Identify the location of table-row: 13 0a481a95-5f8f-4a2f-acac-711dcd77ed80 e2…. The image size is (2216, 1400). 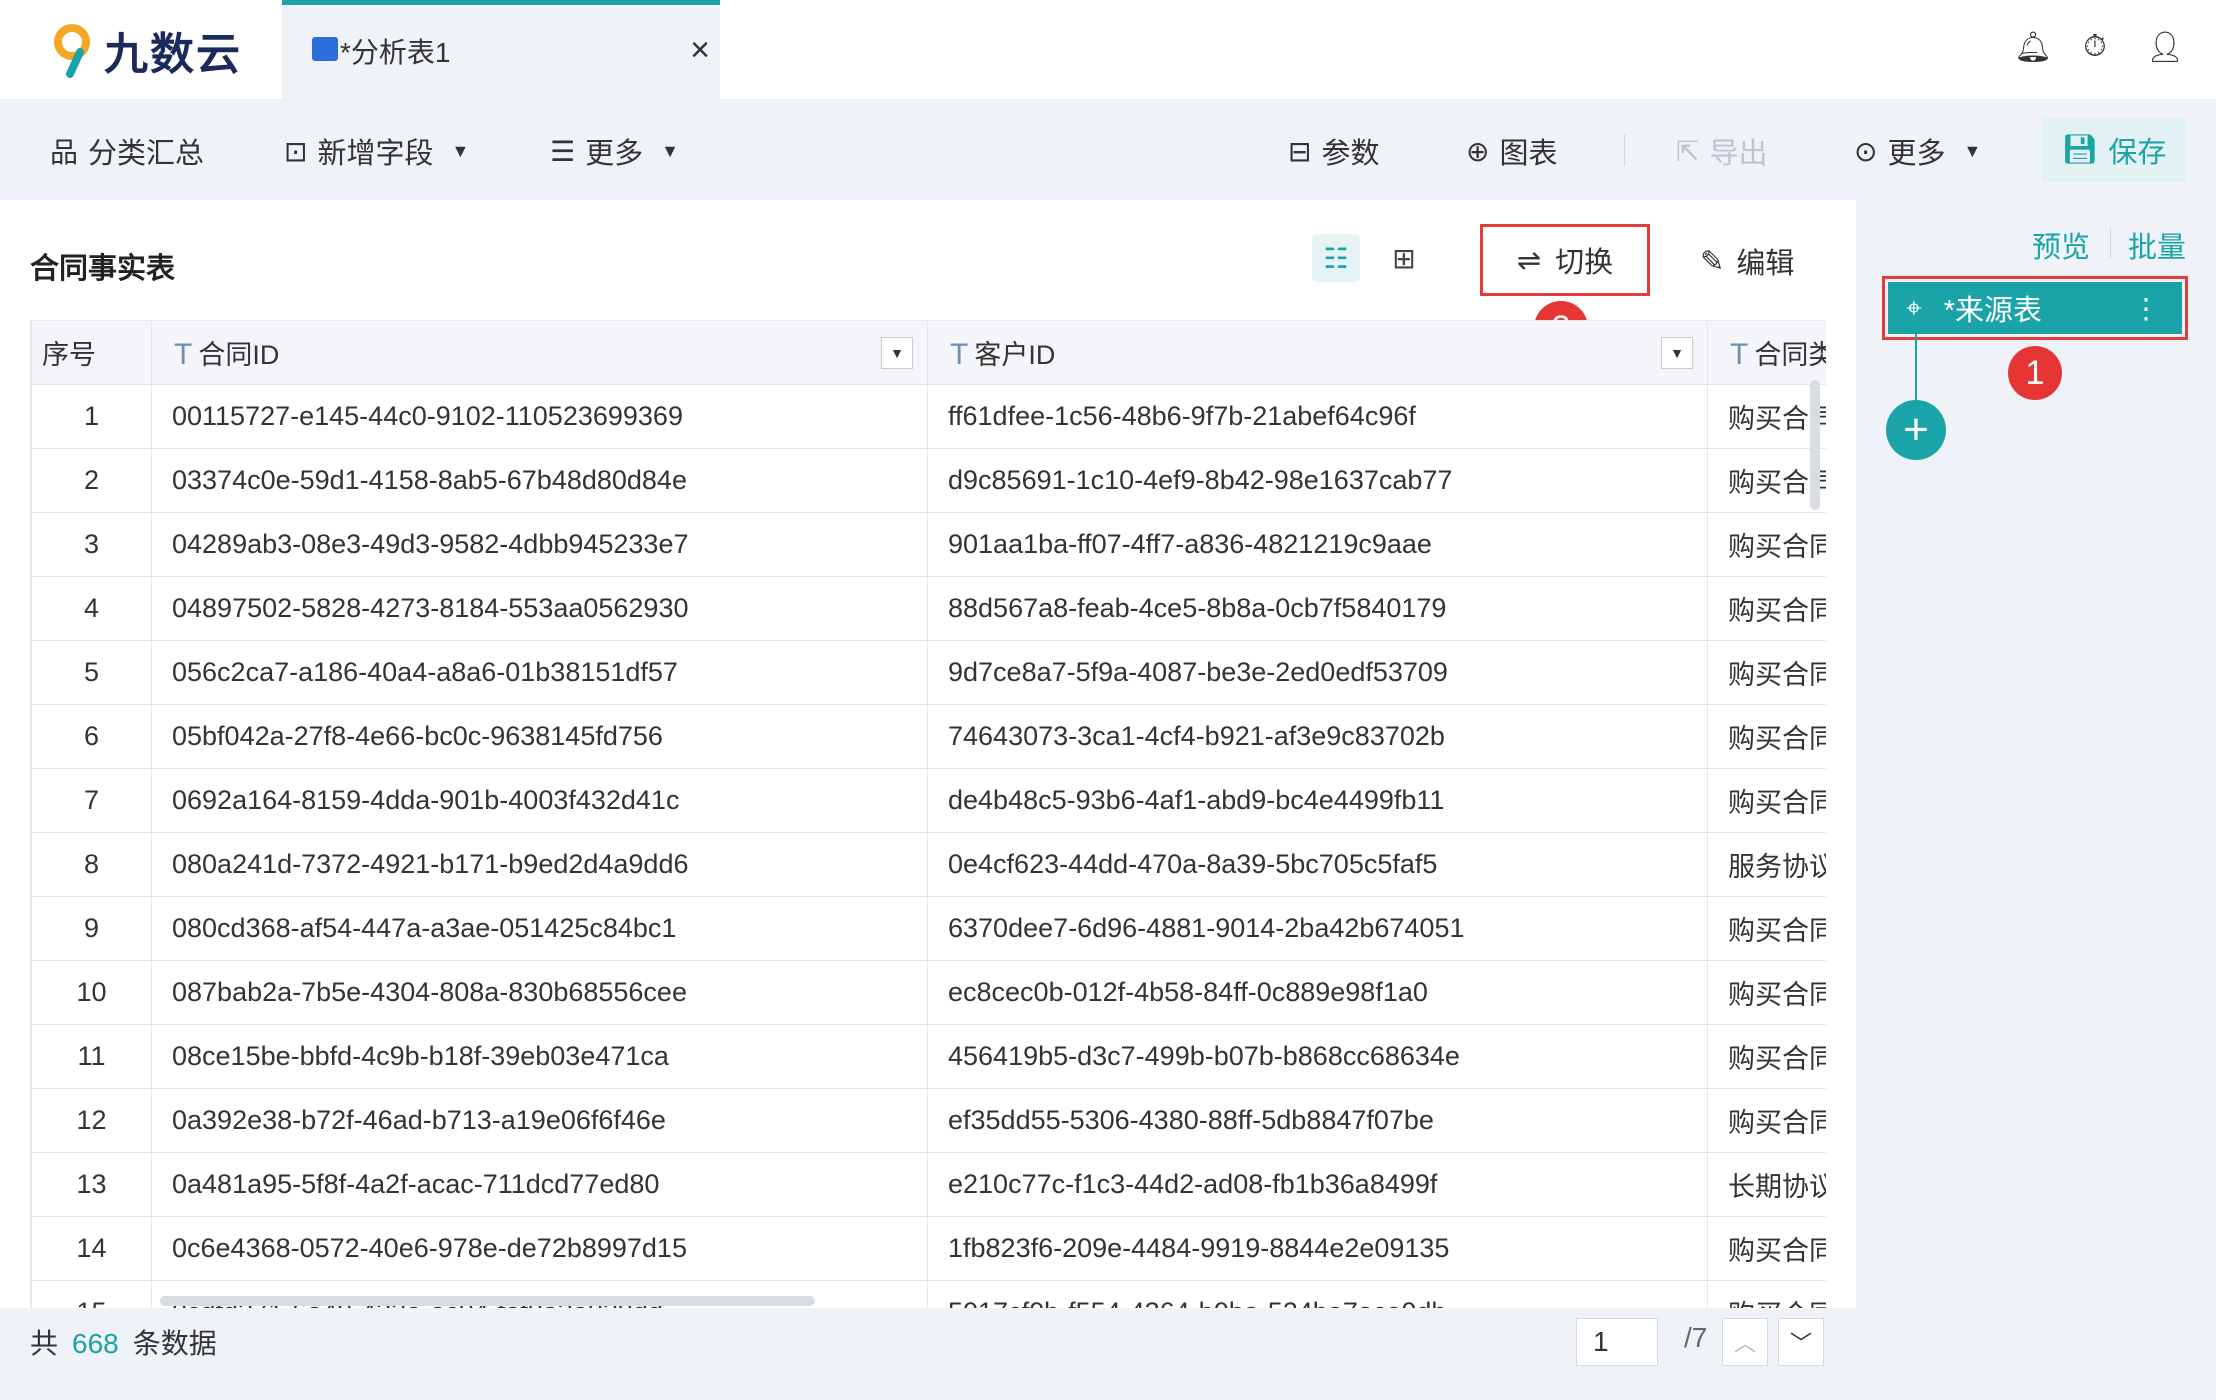
(928, 1184).